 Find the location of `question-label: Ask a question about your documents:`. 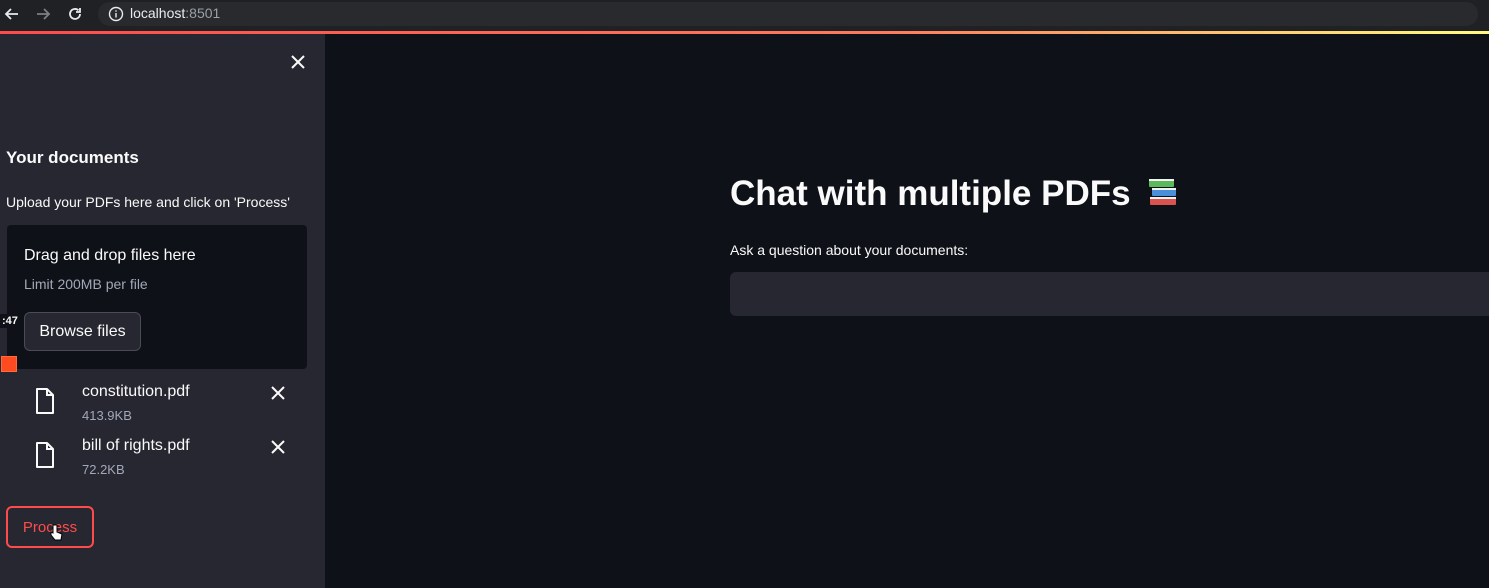

question-label: Ask a question about your documents: is located at coordinates (849, 250).